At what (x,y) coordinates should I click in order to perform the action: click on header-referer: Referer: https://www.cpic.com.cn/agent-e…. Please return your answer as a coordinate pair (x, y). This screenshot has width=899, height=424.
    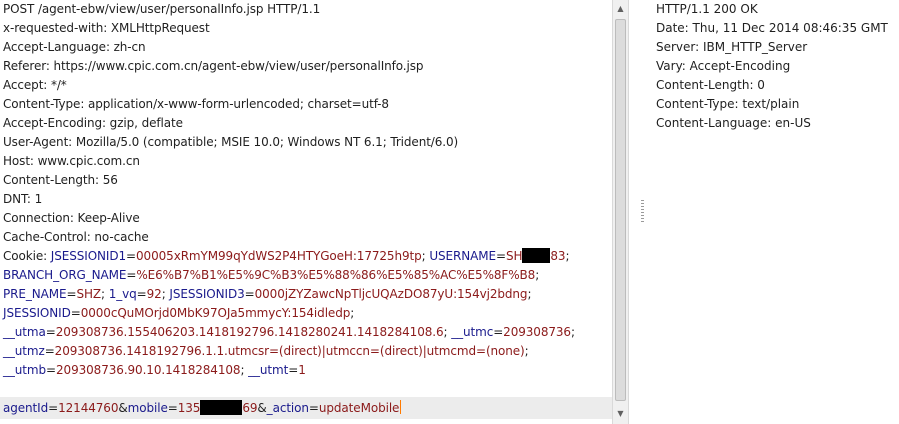
    Looking at the image, I should click on (213, 66).